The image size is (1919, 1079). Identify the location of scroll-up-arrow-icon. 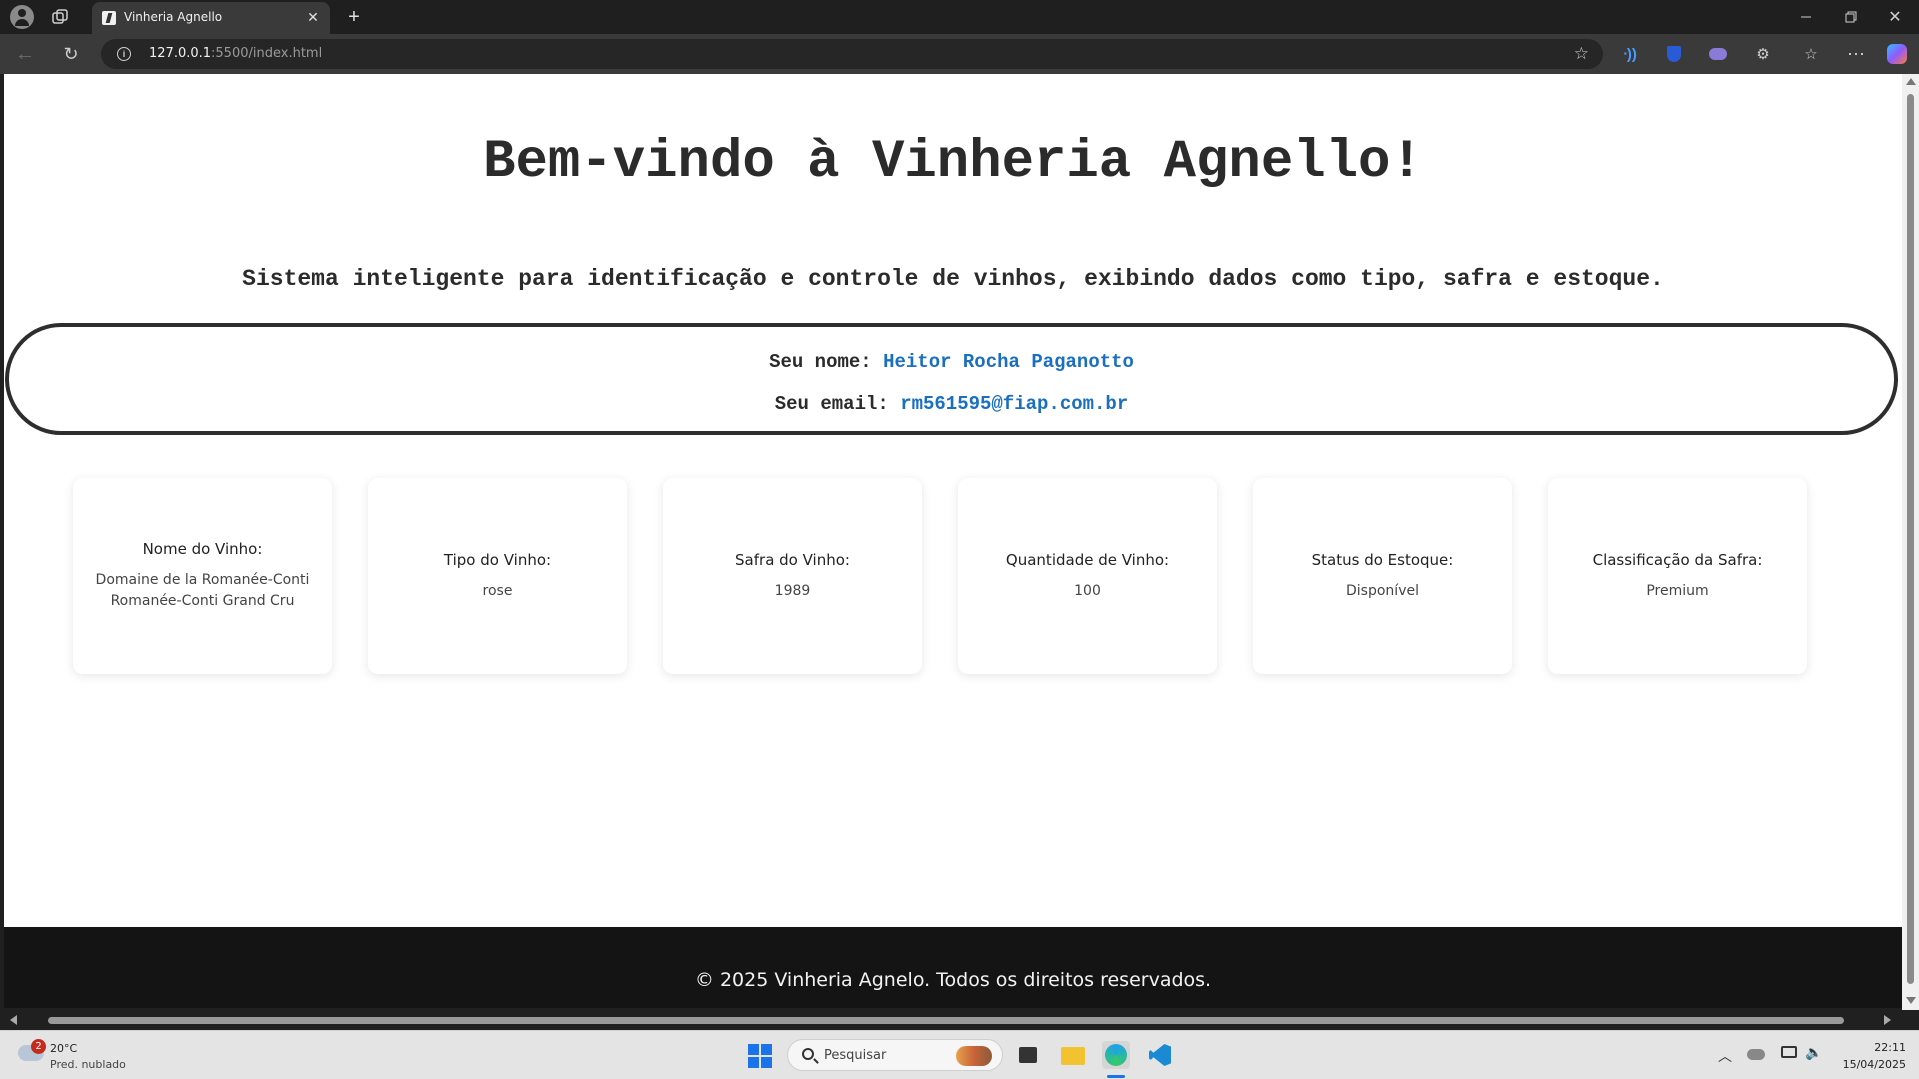
(1911, 81).